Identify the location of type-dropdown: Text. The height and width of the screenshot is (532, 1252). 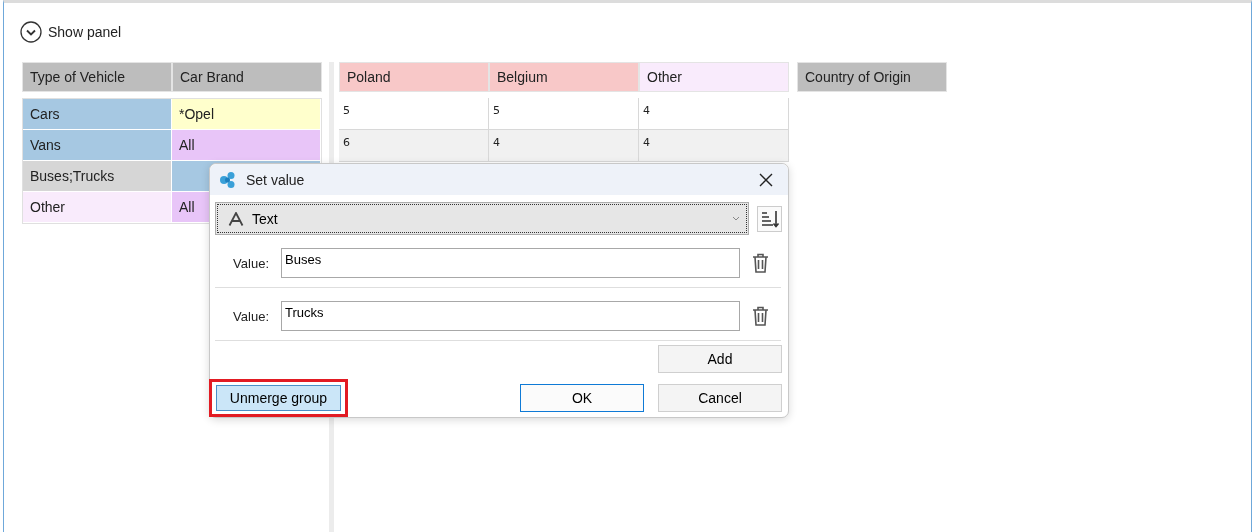
(482, 218).